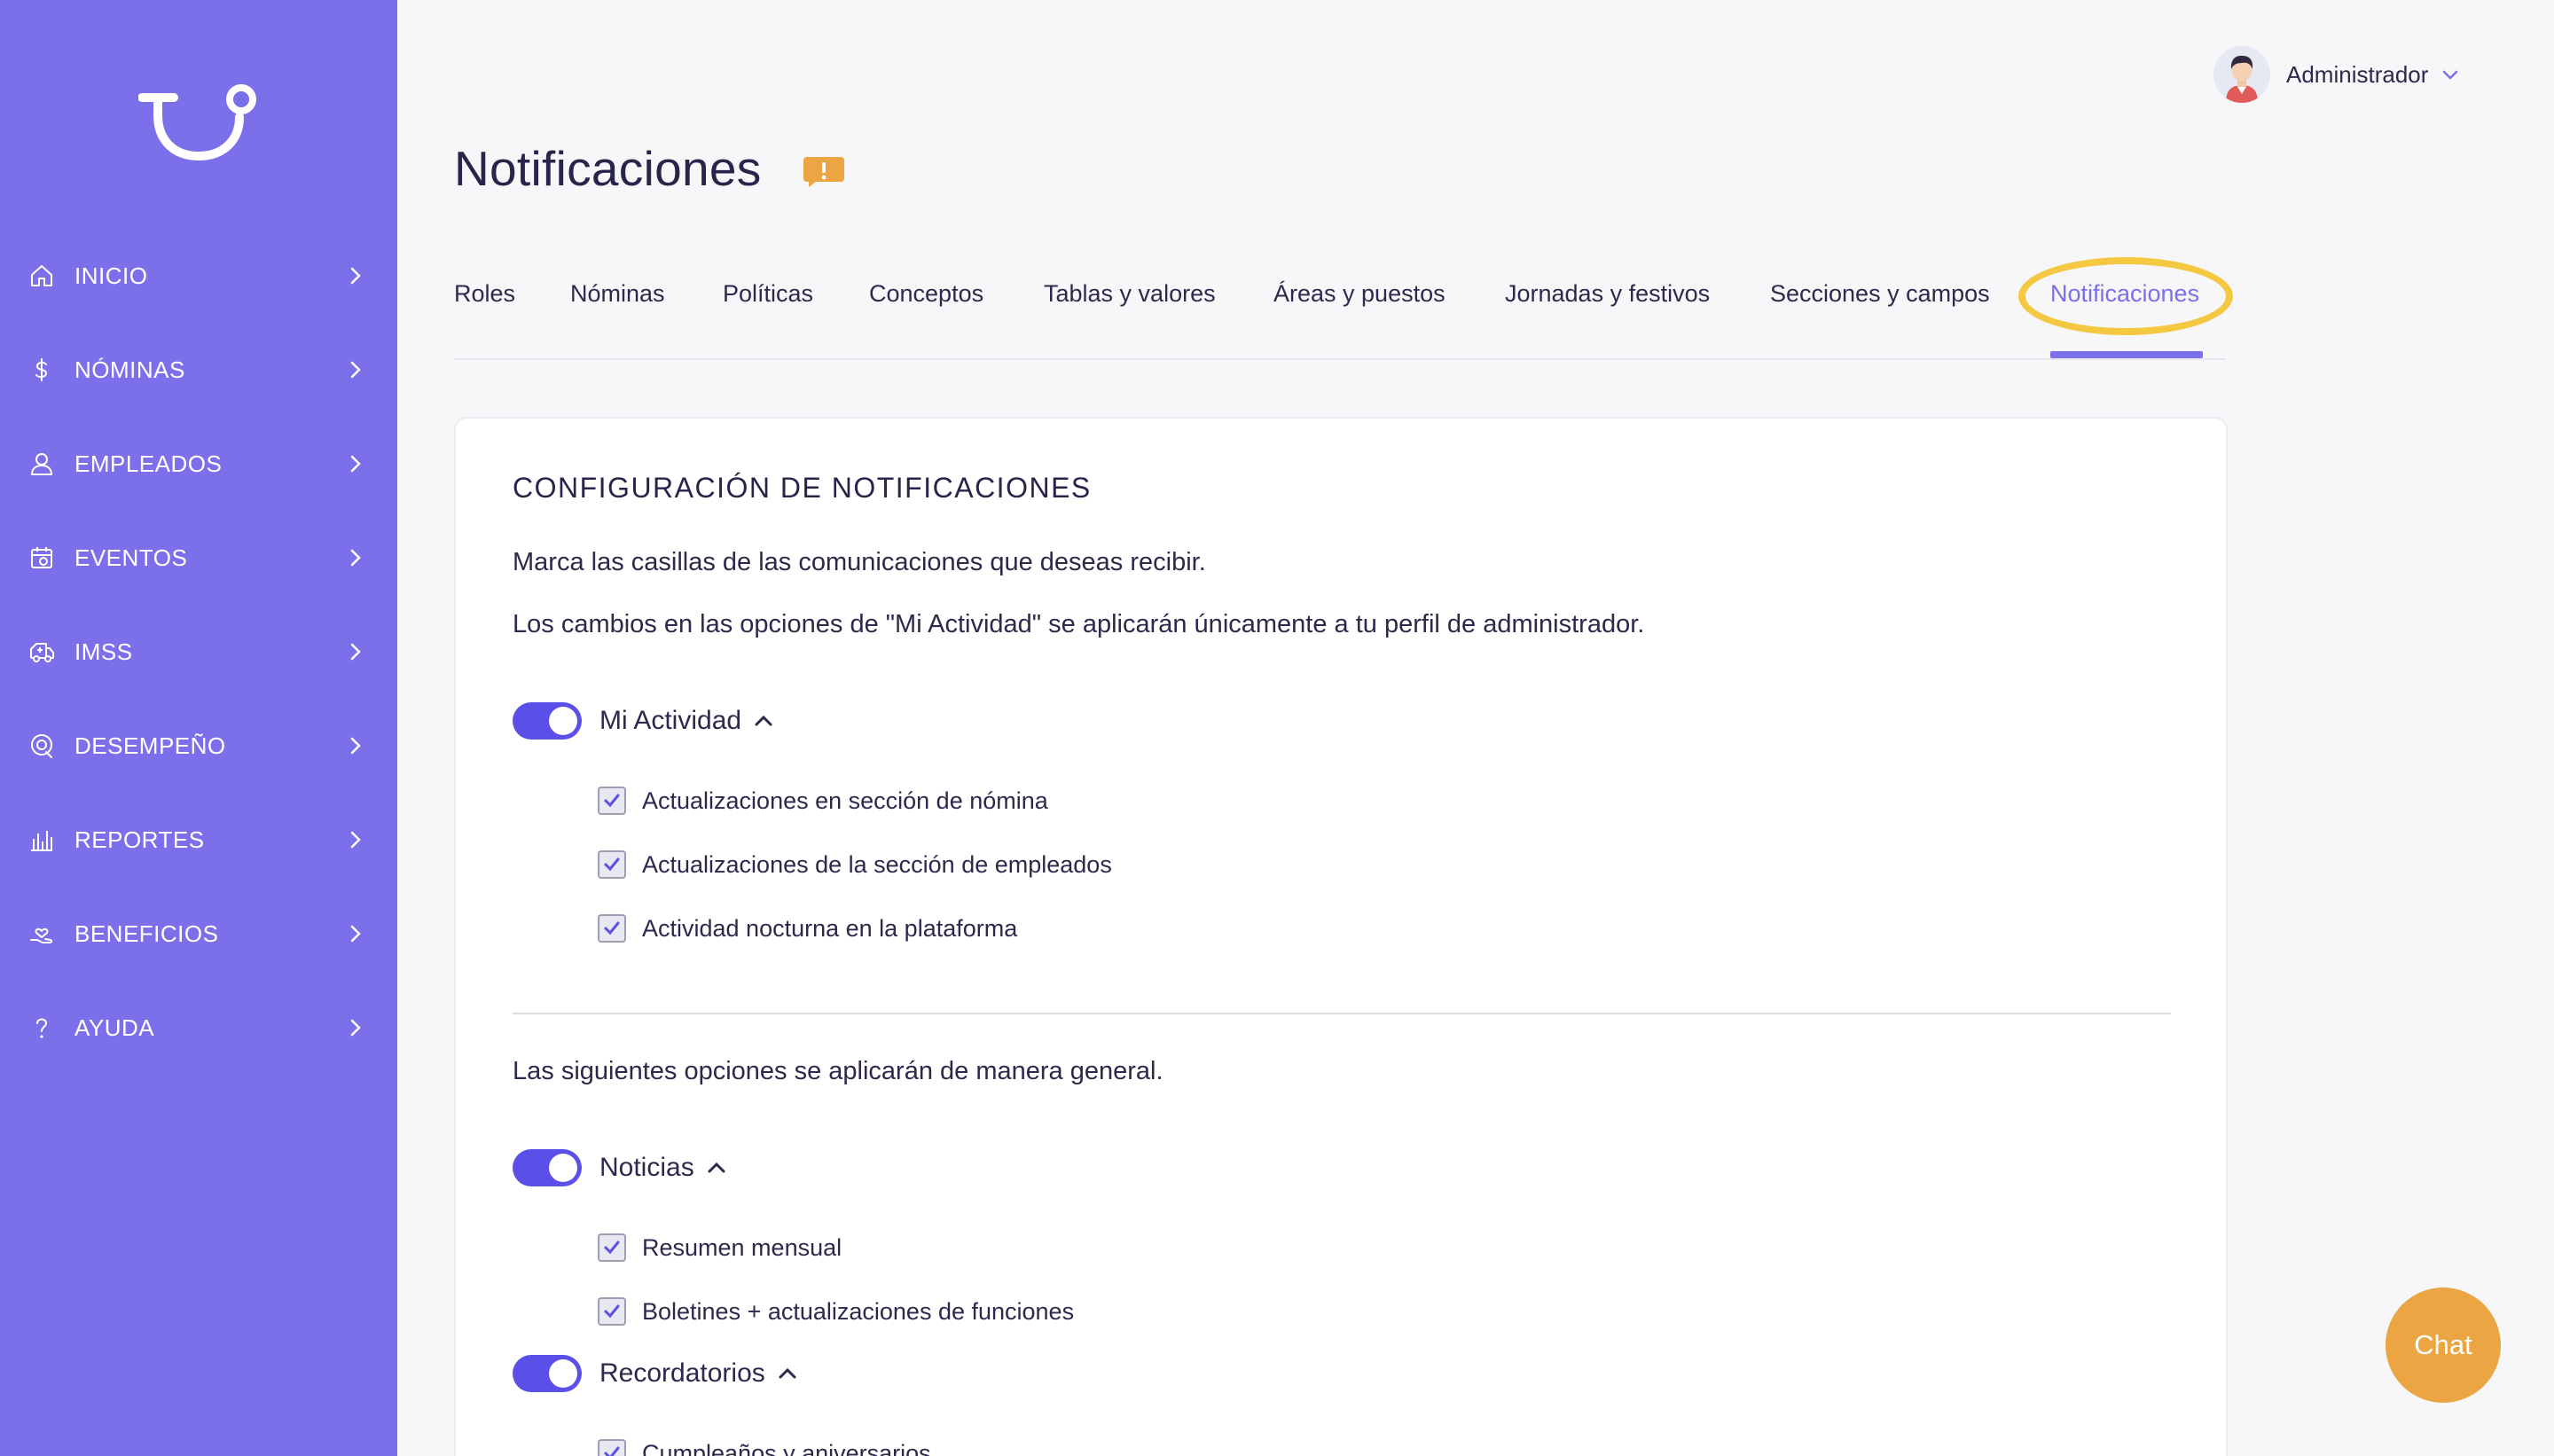 The height and width of the screenshot is (1456, 2554). Describe the element at coordinates (2125, 296) in the screenshot. I see `highlight-ring` at that location.